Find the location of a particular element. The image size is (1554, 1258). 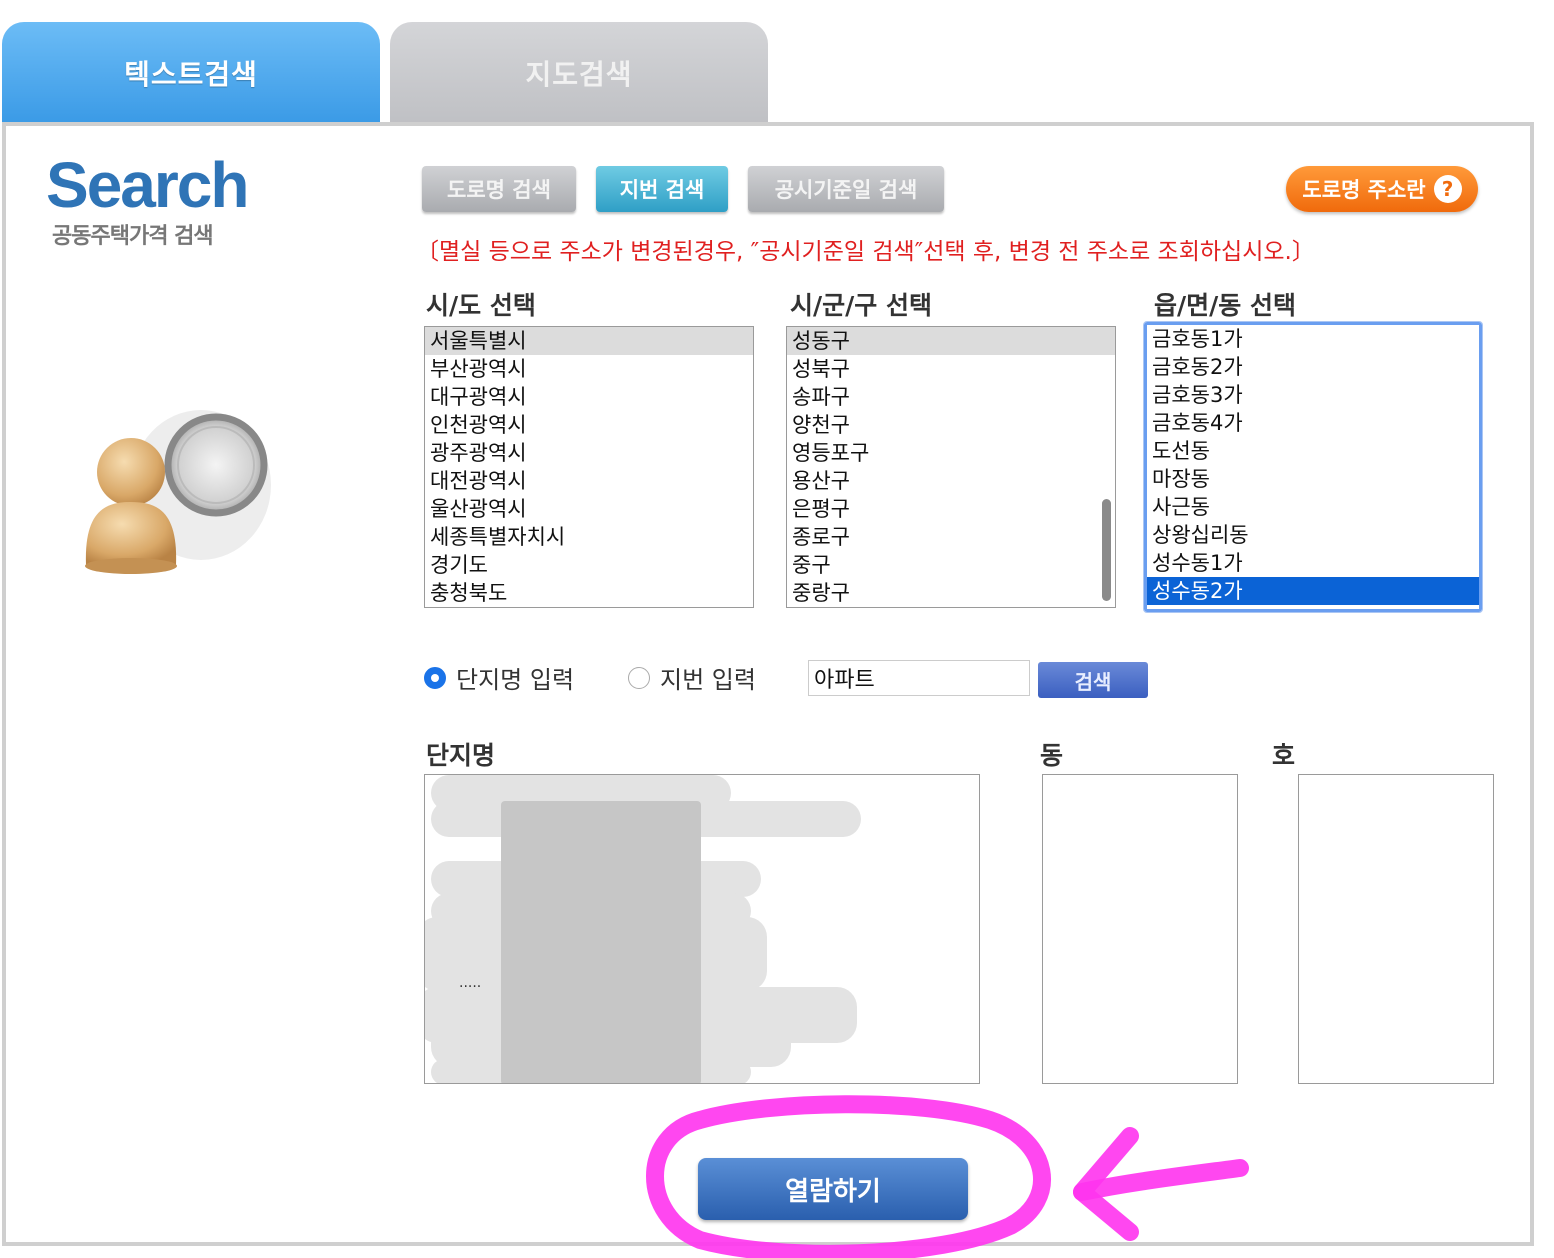

list-option: 금호동1가 is located at coordinates (1313, 339).